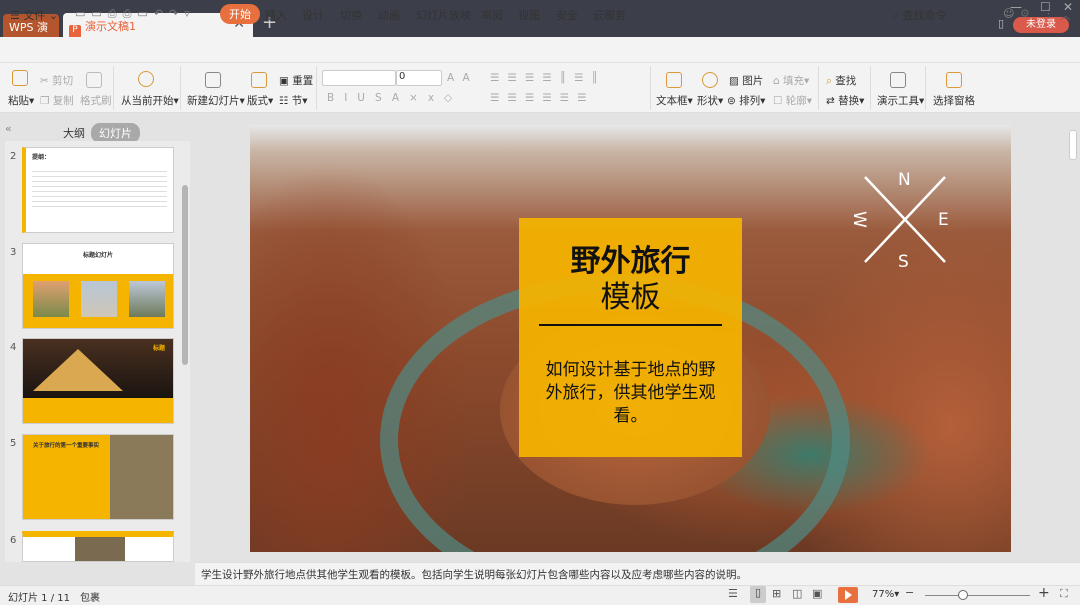 This screenshot has width=1080, height=605. Describe the element at coordinates (797, 593) in the screenshot. I see `reading-view-icon: ◫` at that location.